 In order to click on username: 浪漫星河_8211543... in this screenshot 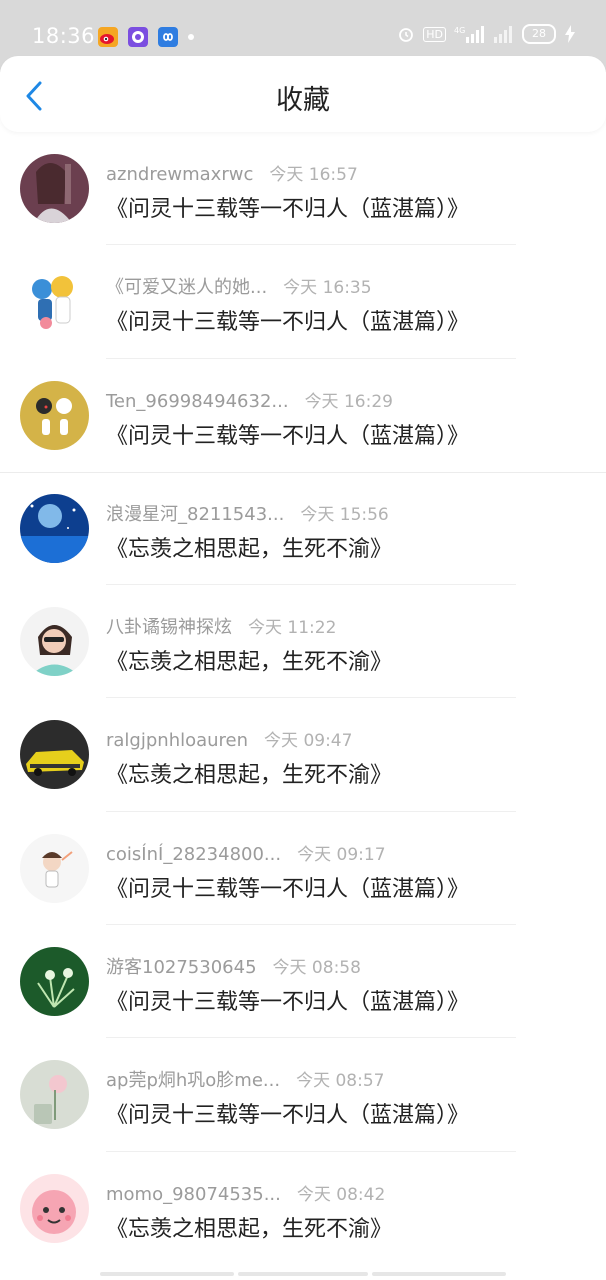, I will do `click(195, 513)`.